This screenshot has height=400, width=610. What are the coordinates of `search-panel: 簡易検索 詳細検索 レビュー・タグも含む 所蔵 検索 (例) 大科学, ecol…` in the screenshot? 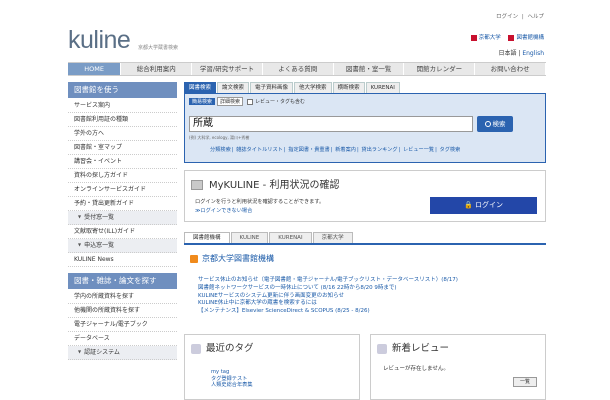 It's located at (365, 128).